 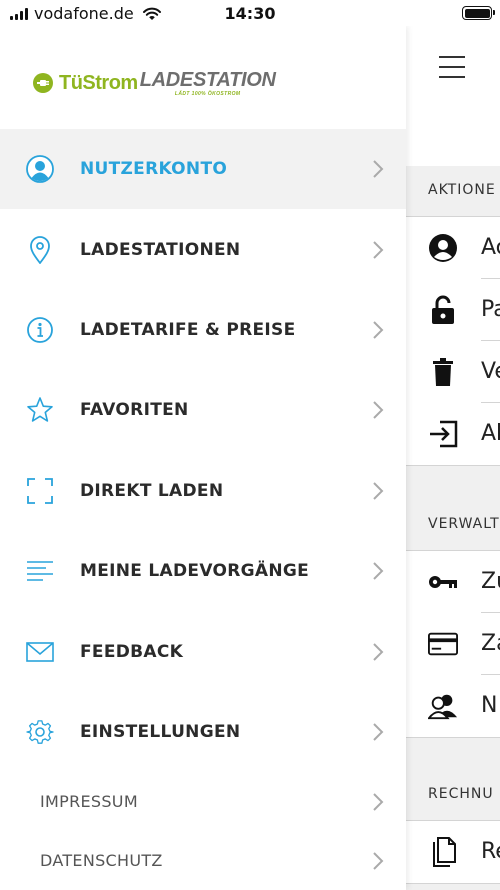 I want to click on row-text: Re, so click(x=490, y=851).